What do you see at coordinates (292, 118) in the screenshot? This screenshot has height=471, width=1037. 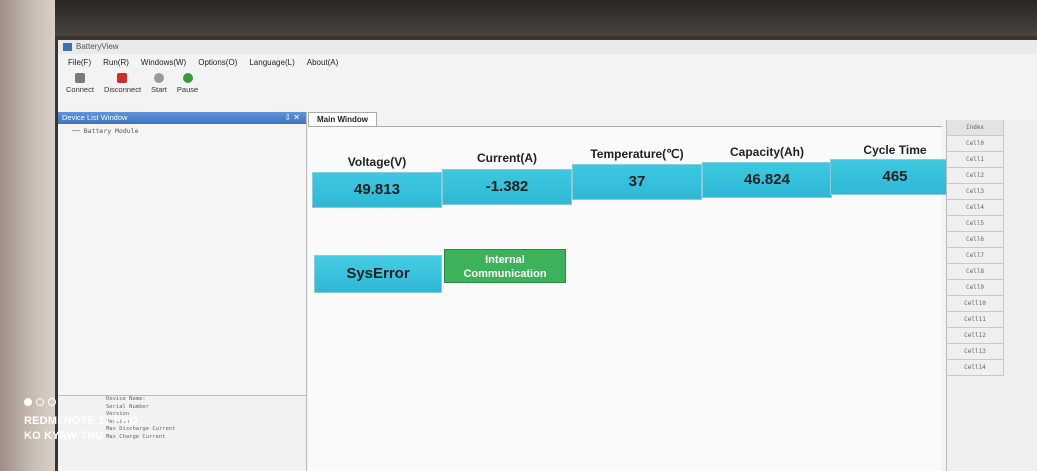 I see `pin-close-icon: ⇩ ✕` at bounding box center [292, 118].